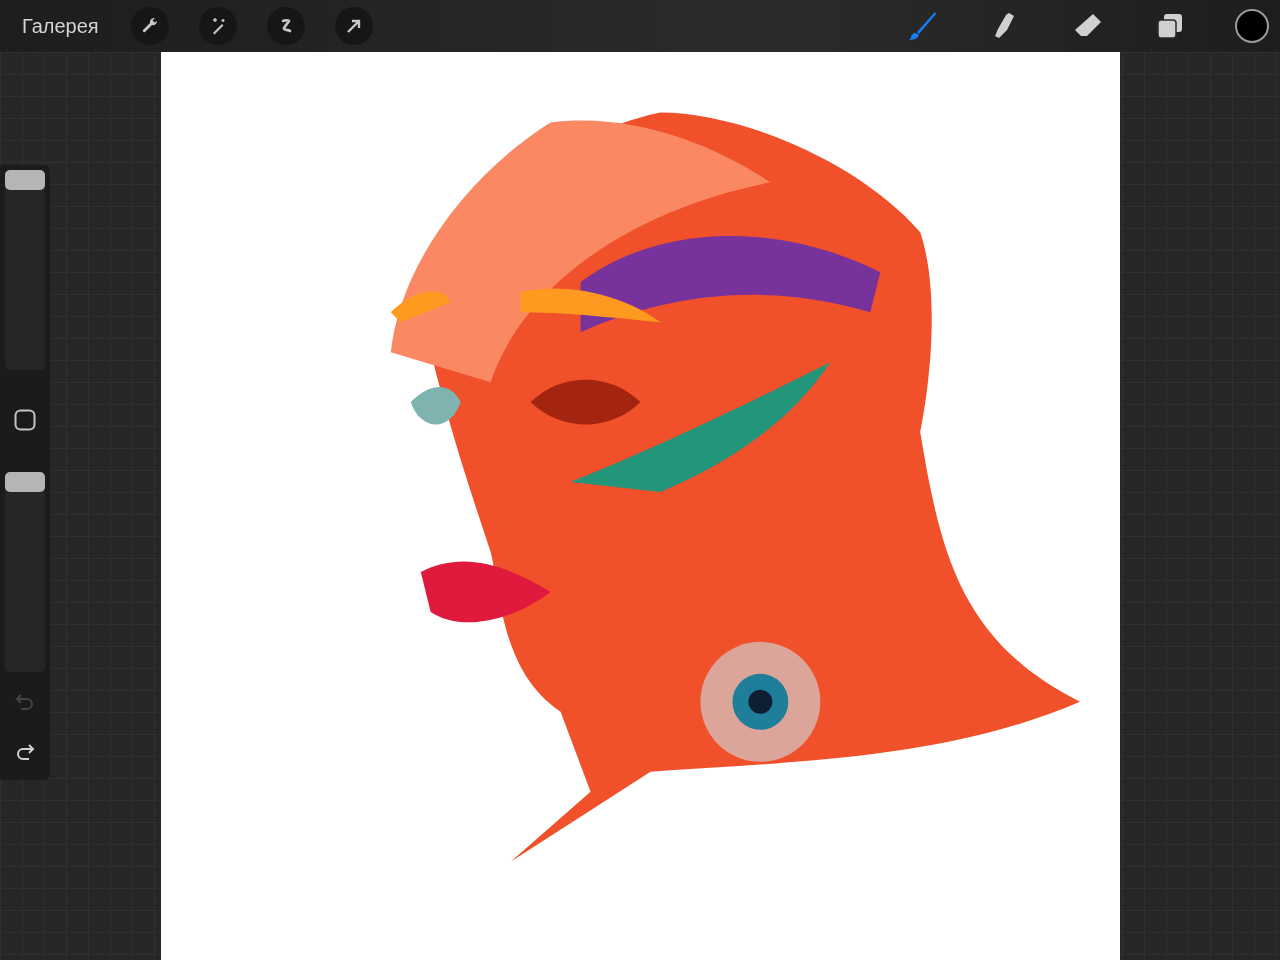 The height and width of the screenshot is (960, 1280). I want to click on gallery-button: Галерея, so click(60, 26).